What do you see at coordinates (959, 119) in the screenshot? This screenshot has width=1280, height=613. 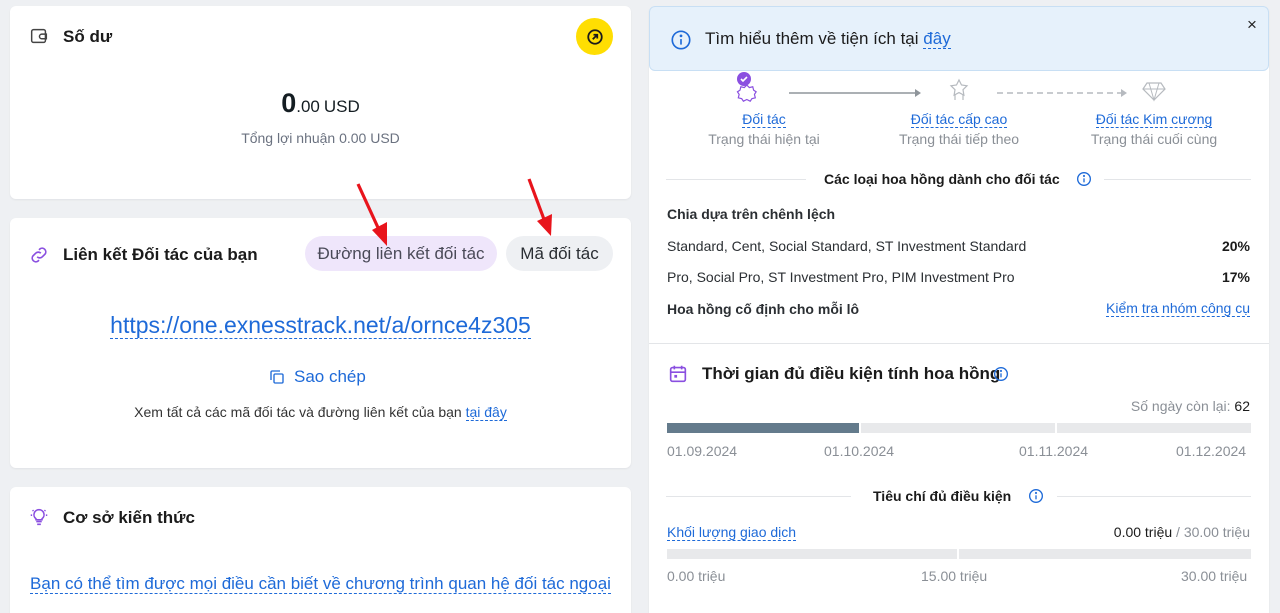 I see `tier-name: Đối tác cấp cao` at bounding box center [959, 119].